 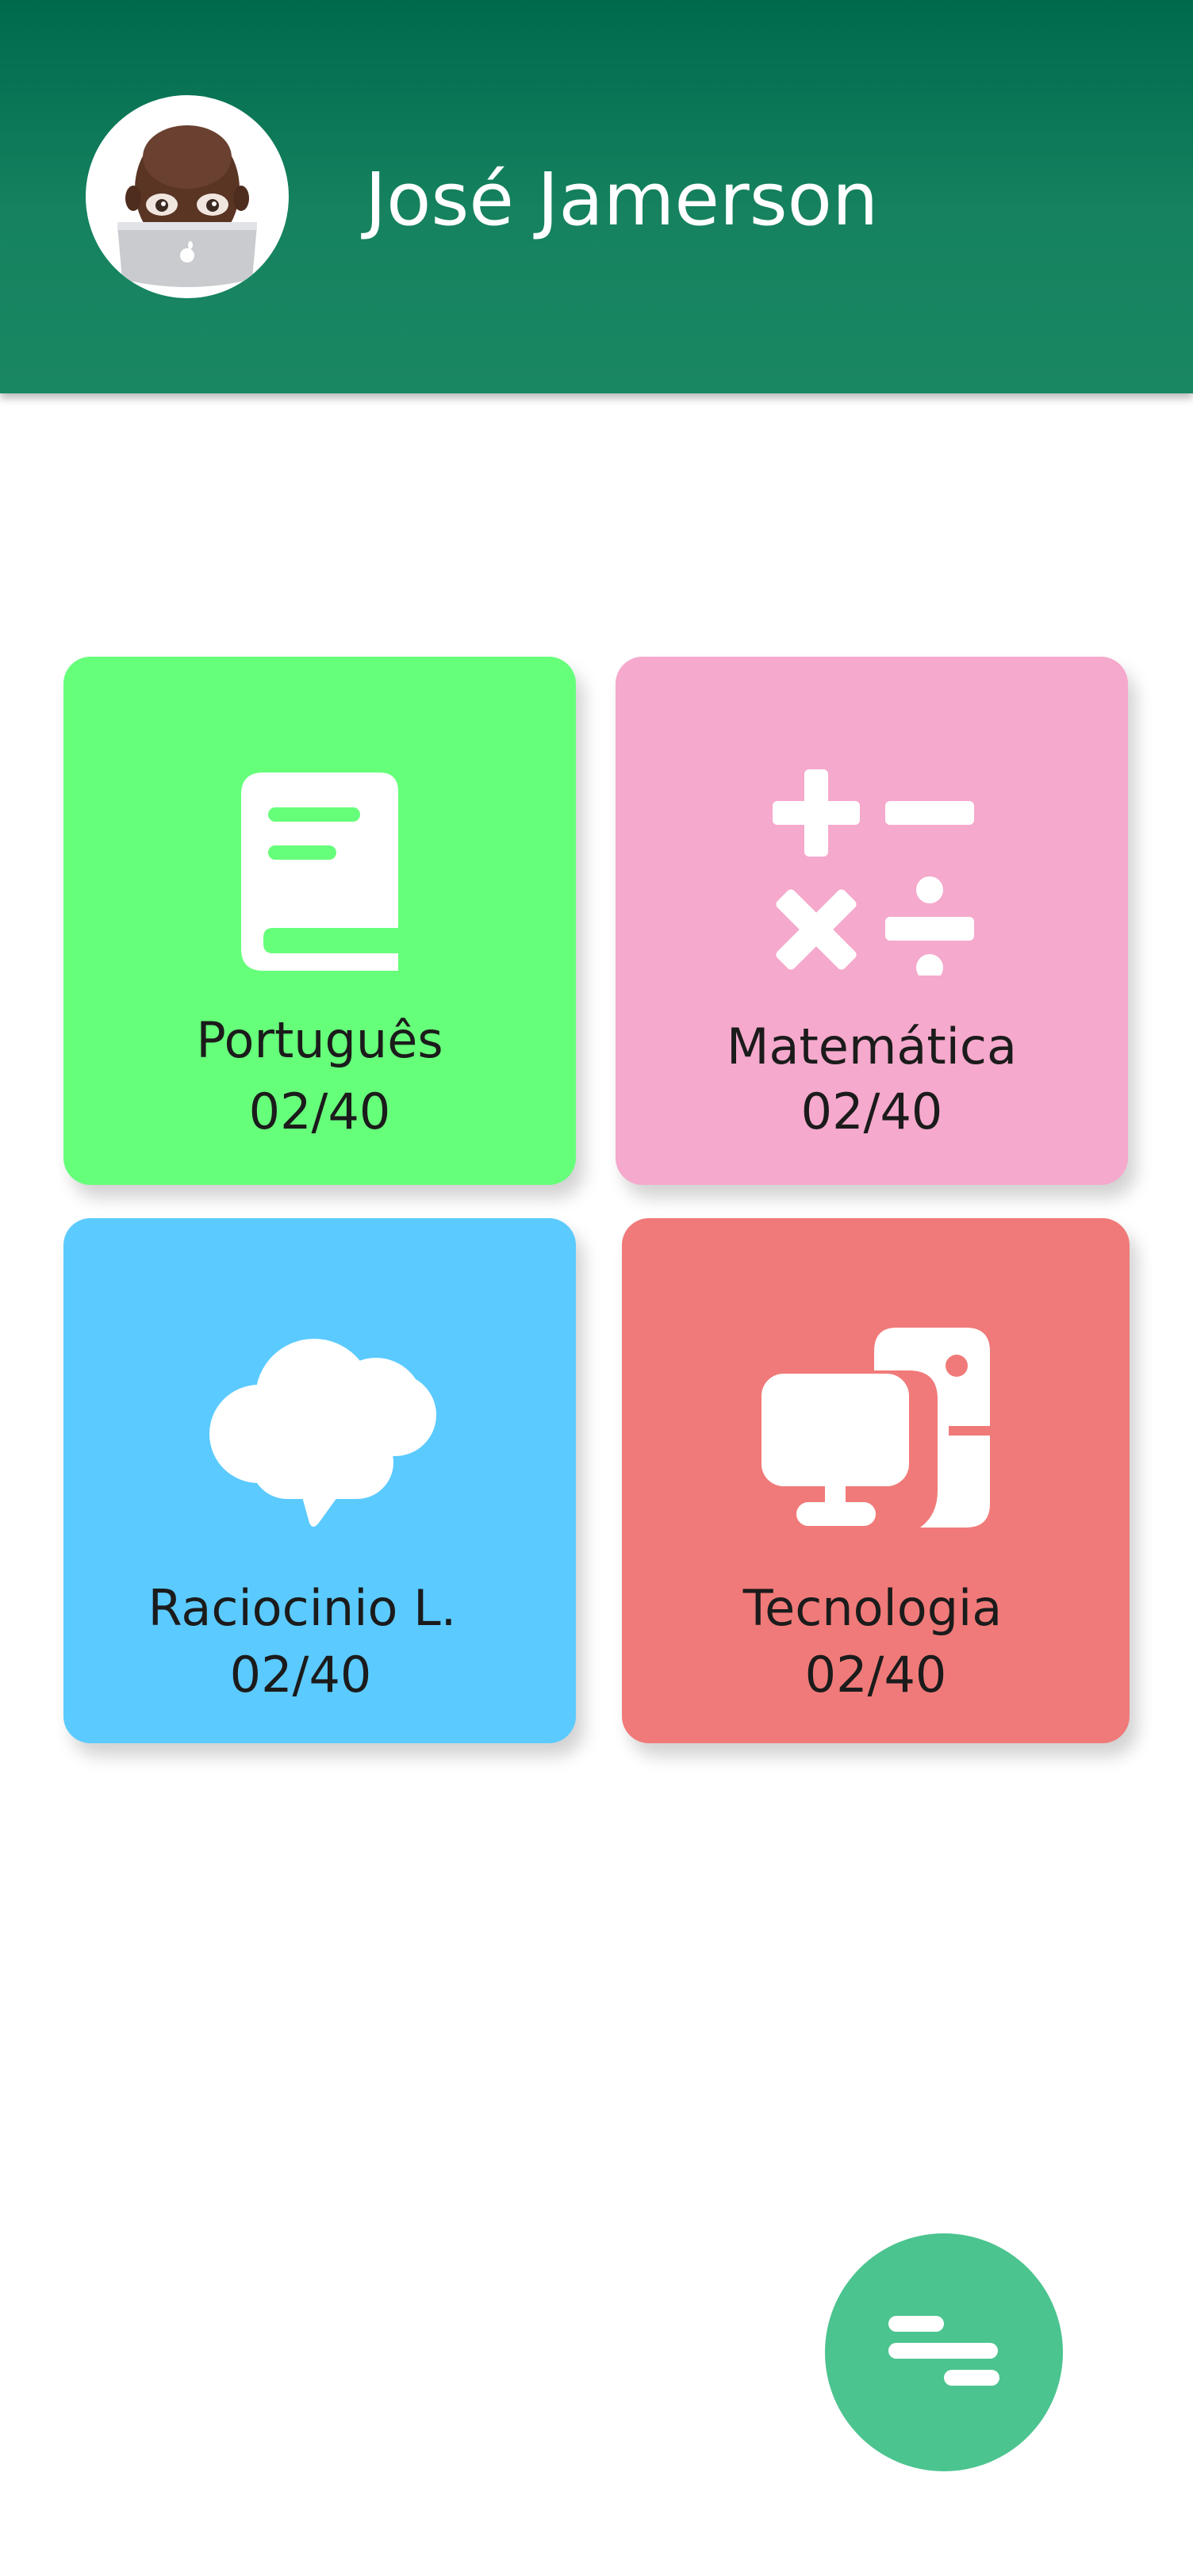 What do you see at coordinates (303, 1608) in the screenshot?
I see `subject-label: Raciocinio L.` at bounding box center [303, 1608].